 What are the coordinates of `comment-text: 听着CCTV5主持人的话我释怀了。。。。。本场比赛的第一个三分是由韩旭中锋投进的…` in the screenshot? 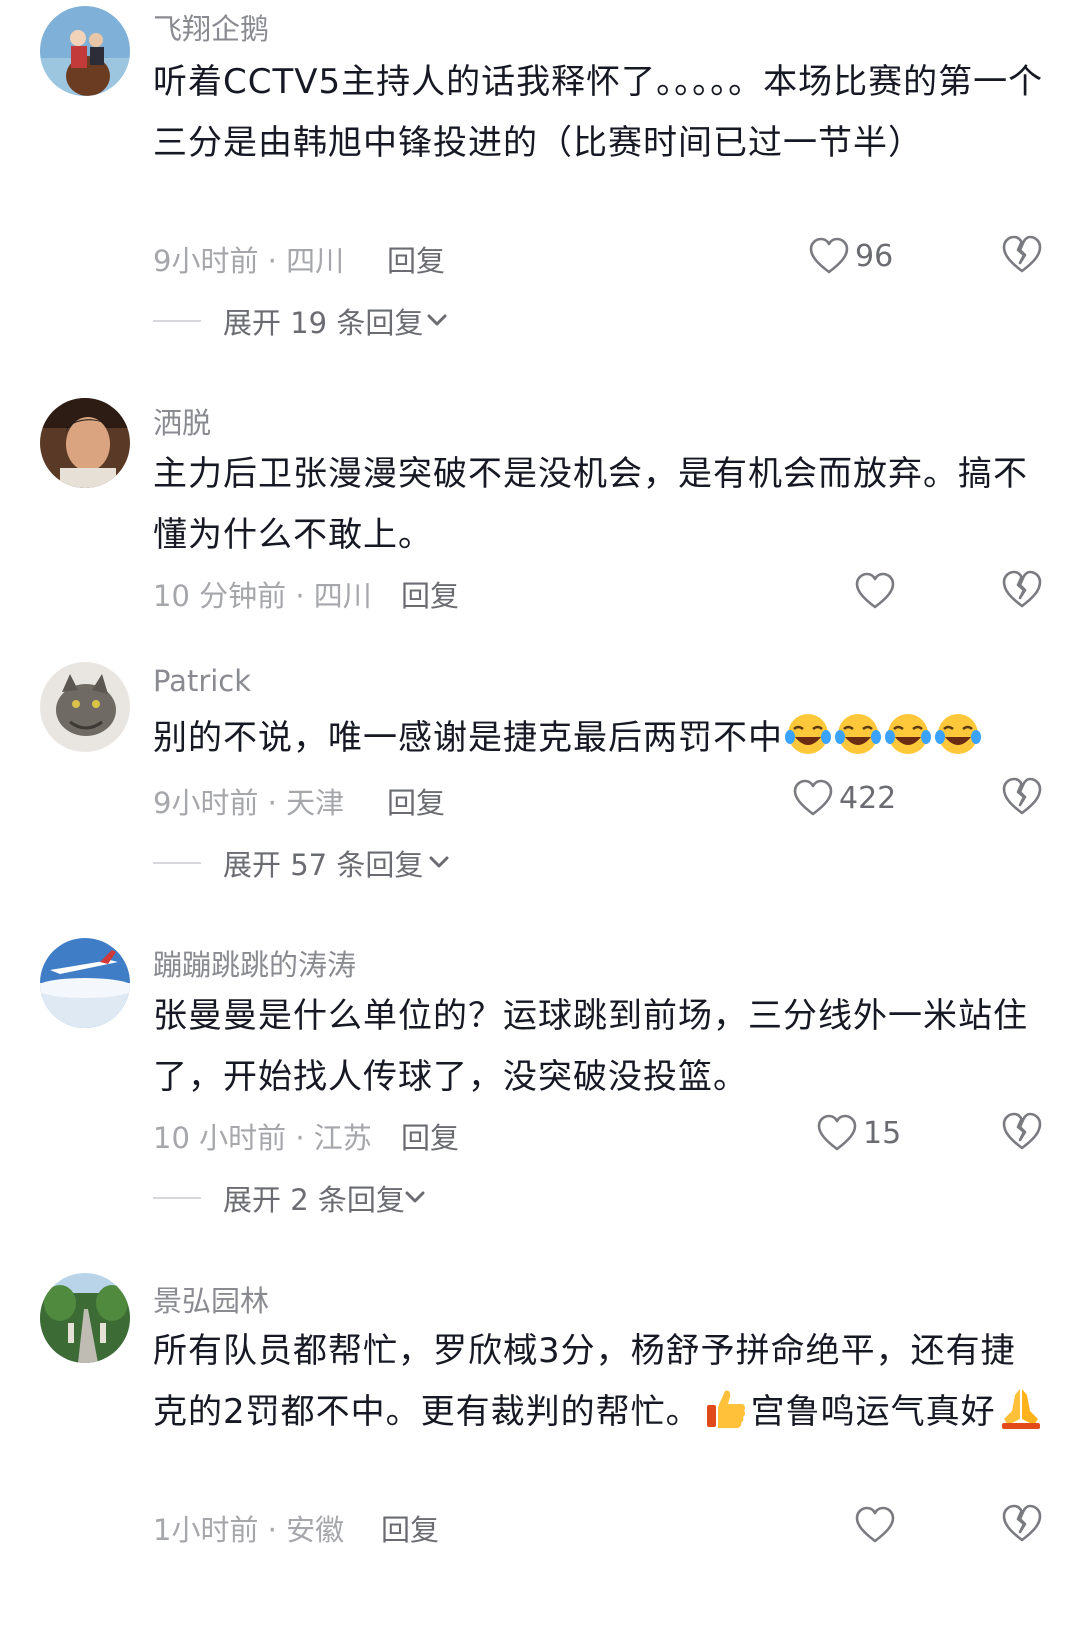 It's located at (598, 112).